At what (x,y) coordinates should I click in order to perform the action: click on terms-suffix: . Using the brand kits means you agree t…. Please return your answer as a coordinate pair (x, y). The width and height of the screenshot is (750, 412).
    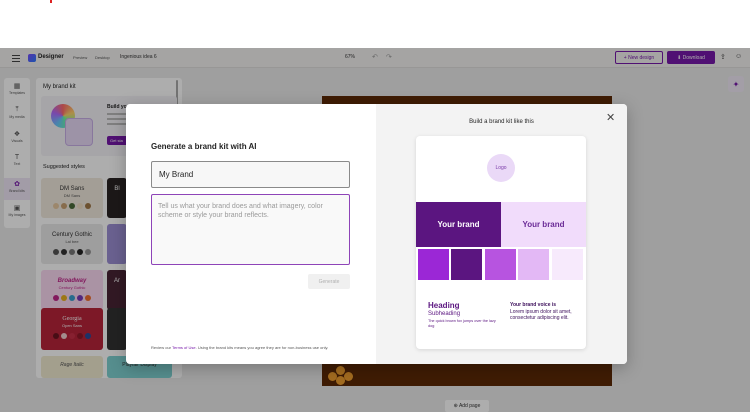
    Looking at the image, I should click on (262, 347).